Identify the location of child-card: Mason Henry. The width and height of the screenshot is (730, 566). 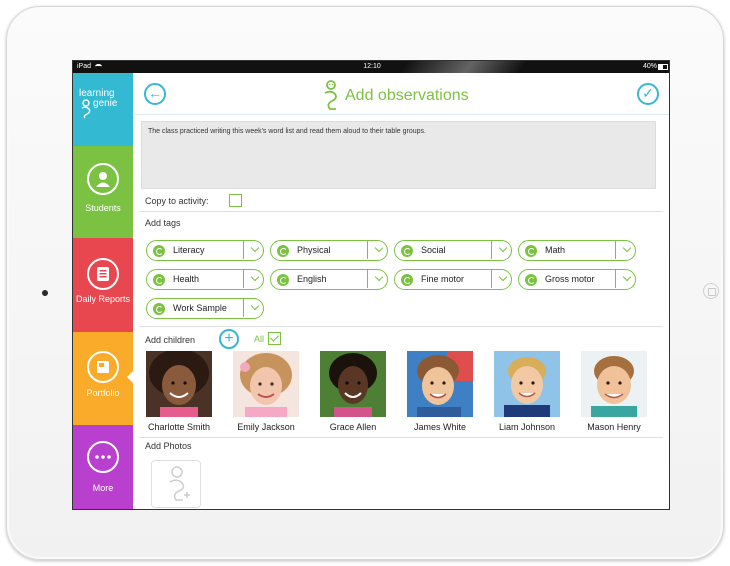
(616, 394).